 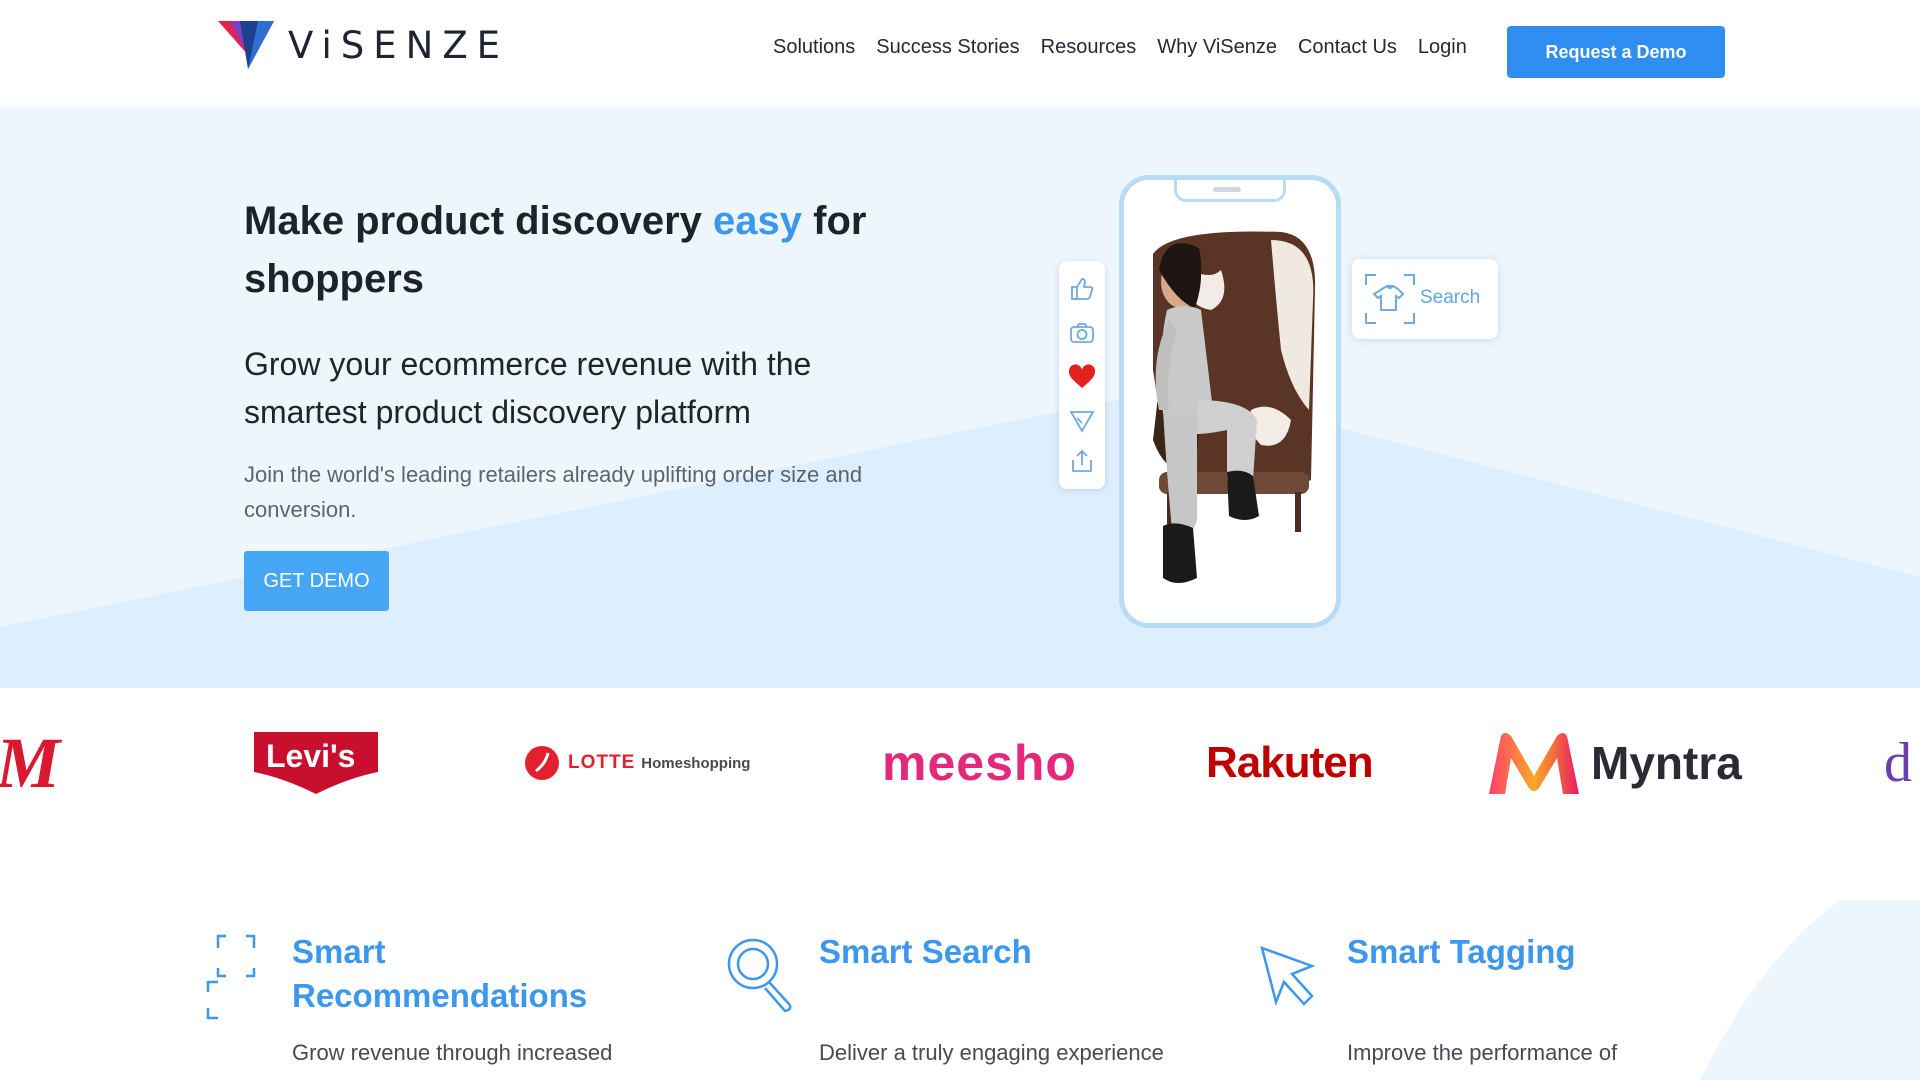 I want to click on thumbs-up-icon, so click(x=1082, y=289).